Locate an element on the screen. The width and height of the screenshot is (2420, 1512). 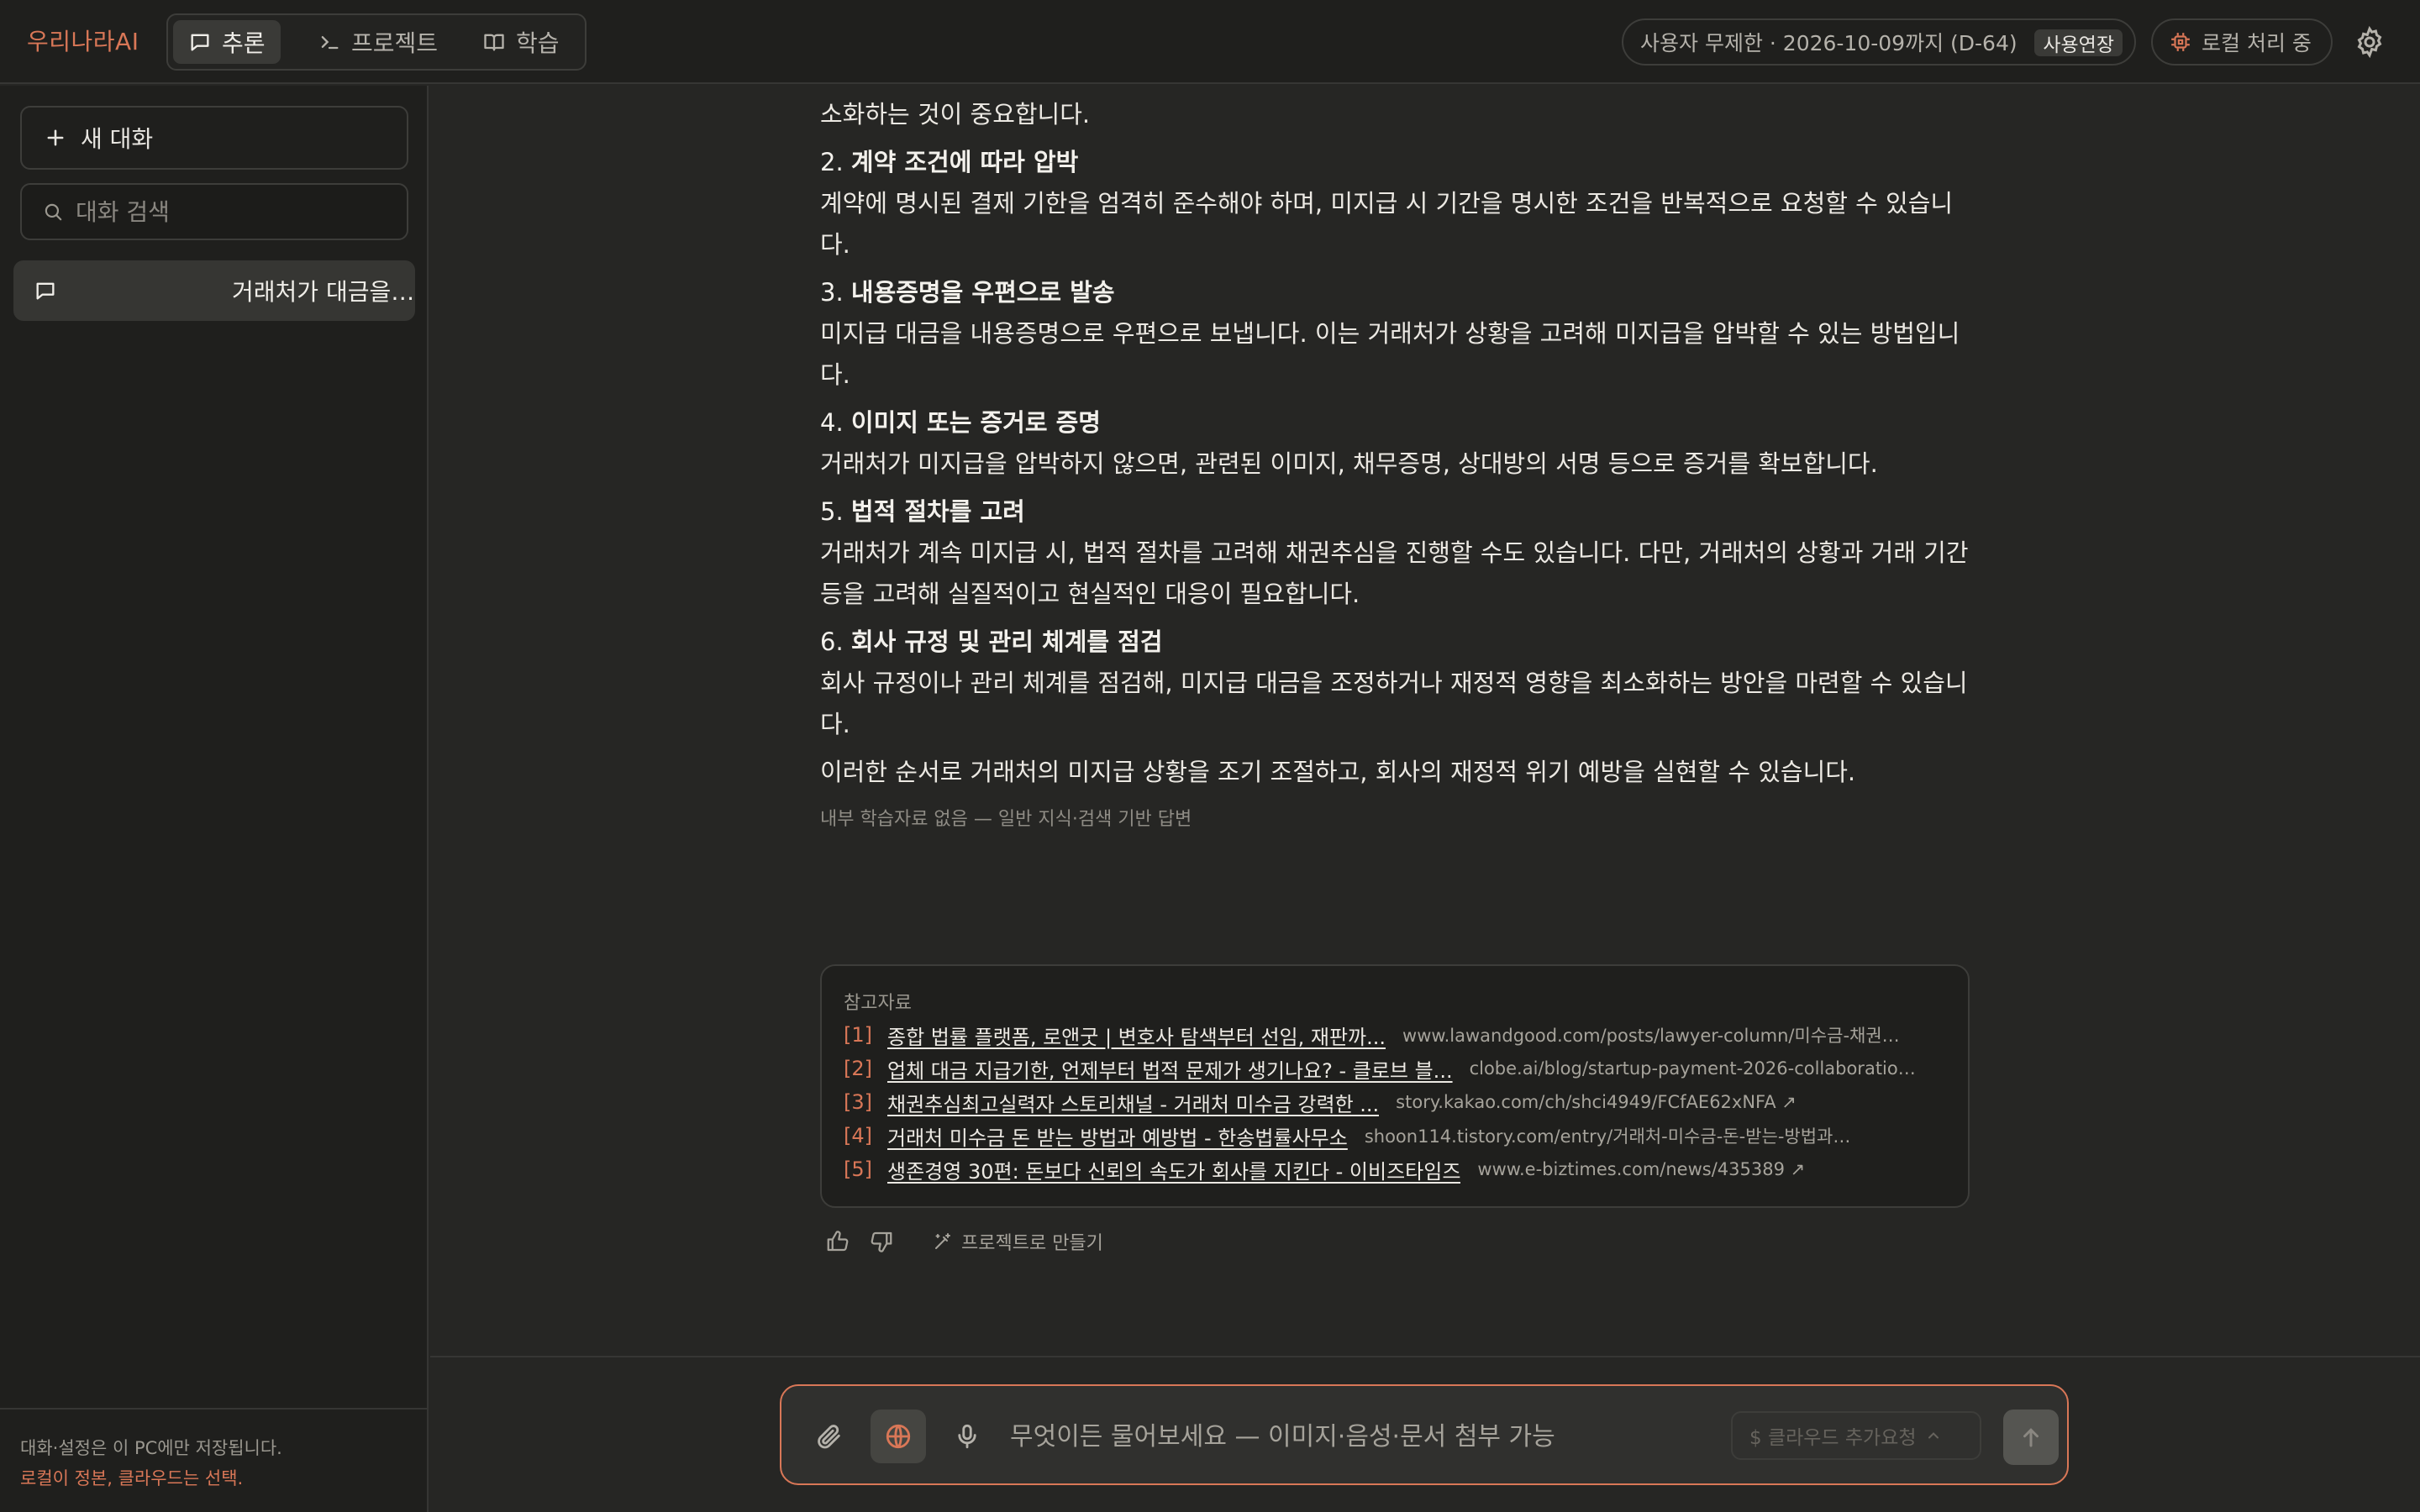
message-composer: $ 클라우드 추가요청 is located at coordinates (1424, 1434).